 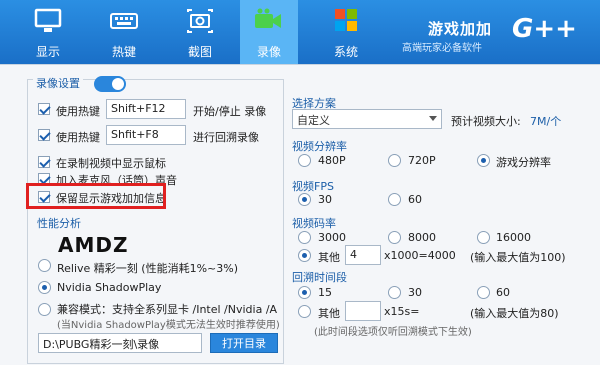 I want to click on bitrate-3000-label: 3000, so click(x=332, y=237).